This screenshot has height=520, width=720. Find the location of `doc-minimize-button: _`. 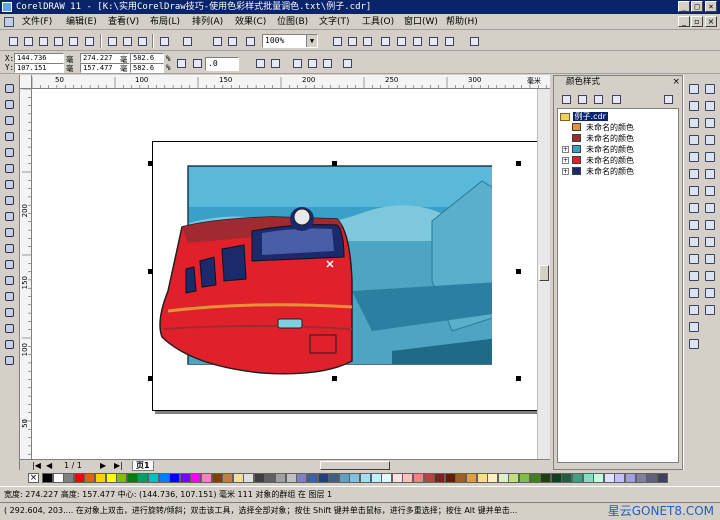

doc-minimize-button: _ is located at coordinates (684, 21).